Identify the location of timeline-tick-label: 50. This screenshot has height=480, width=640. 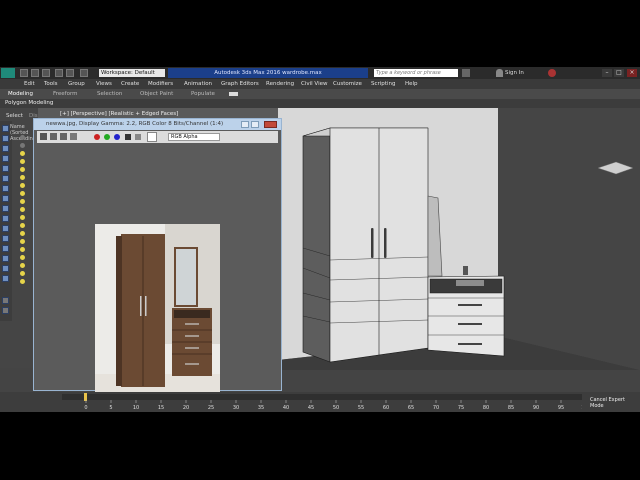
(336, 408).